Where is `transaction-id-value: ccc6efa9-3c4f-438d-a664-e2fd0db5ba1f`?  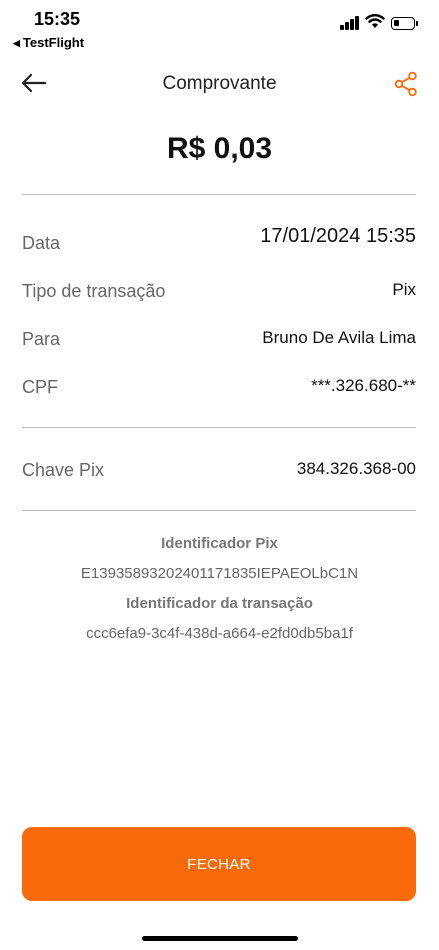
transaction-id-value: ccc6efa9-3c4f-438d-a664-e2fd0db5ba1f is located at coordinates (219, 633).